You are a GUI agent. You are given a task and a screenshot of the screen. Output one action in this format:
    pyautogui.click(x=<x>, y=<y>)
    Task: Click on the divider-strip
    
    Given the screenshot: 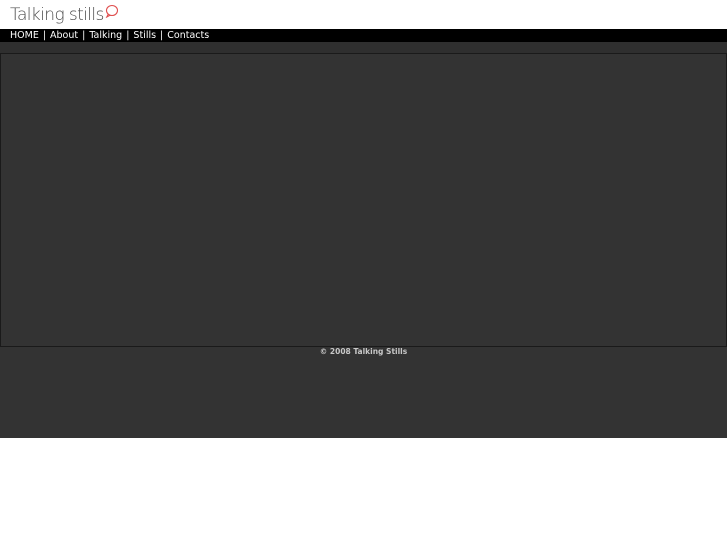 What is the action you would take?
    pyautogui.click(x=363, y=47)
    